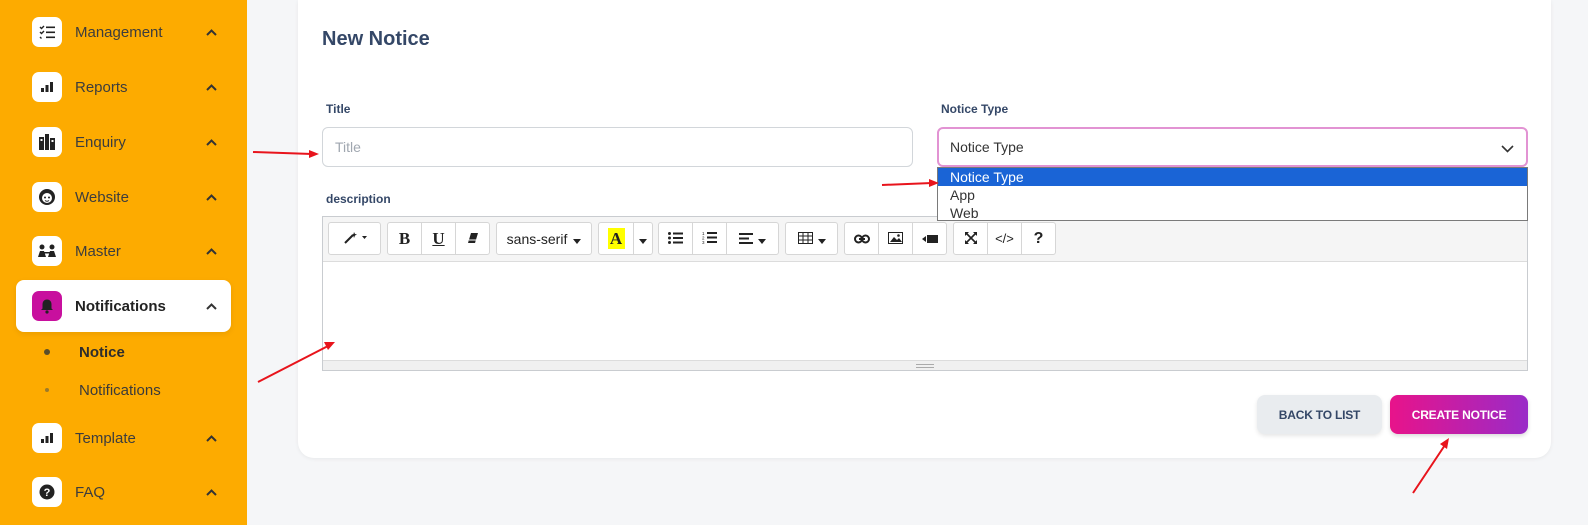  I want to click on title-label: Title, so click(338, 109).